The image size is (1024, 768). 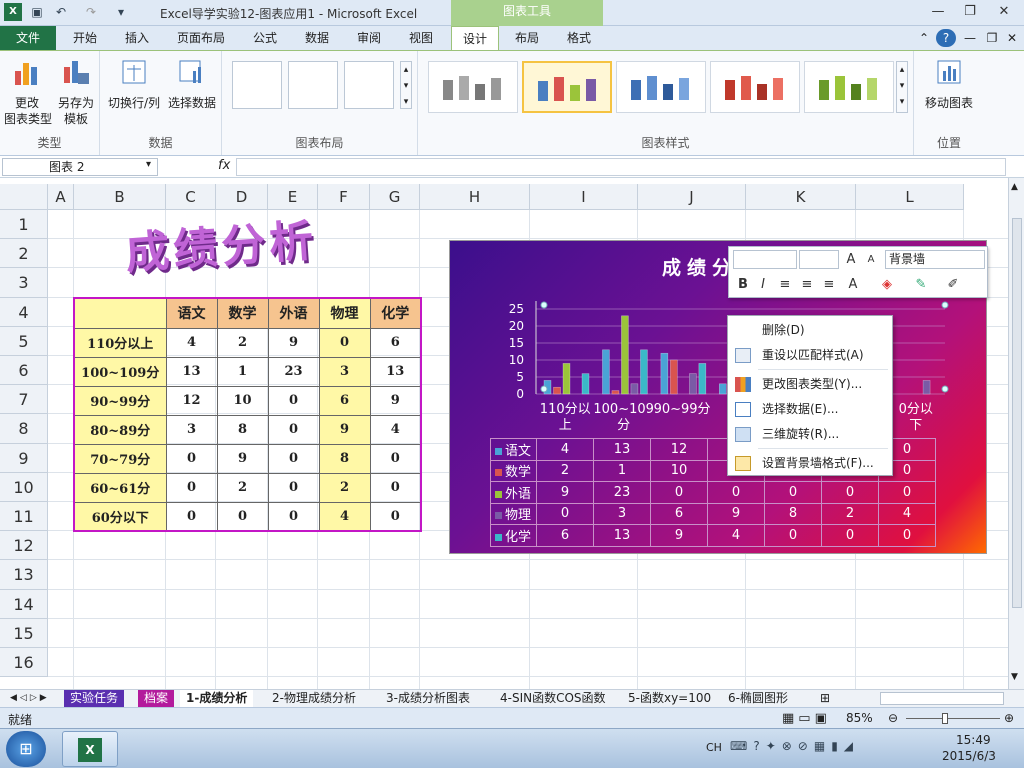 I want to click on shrink-font-icon: A, so click(x=871, y=260).